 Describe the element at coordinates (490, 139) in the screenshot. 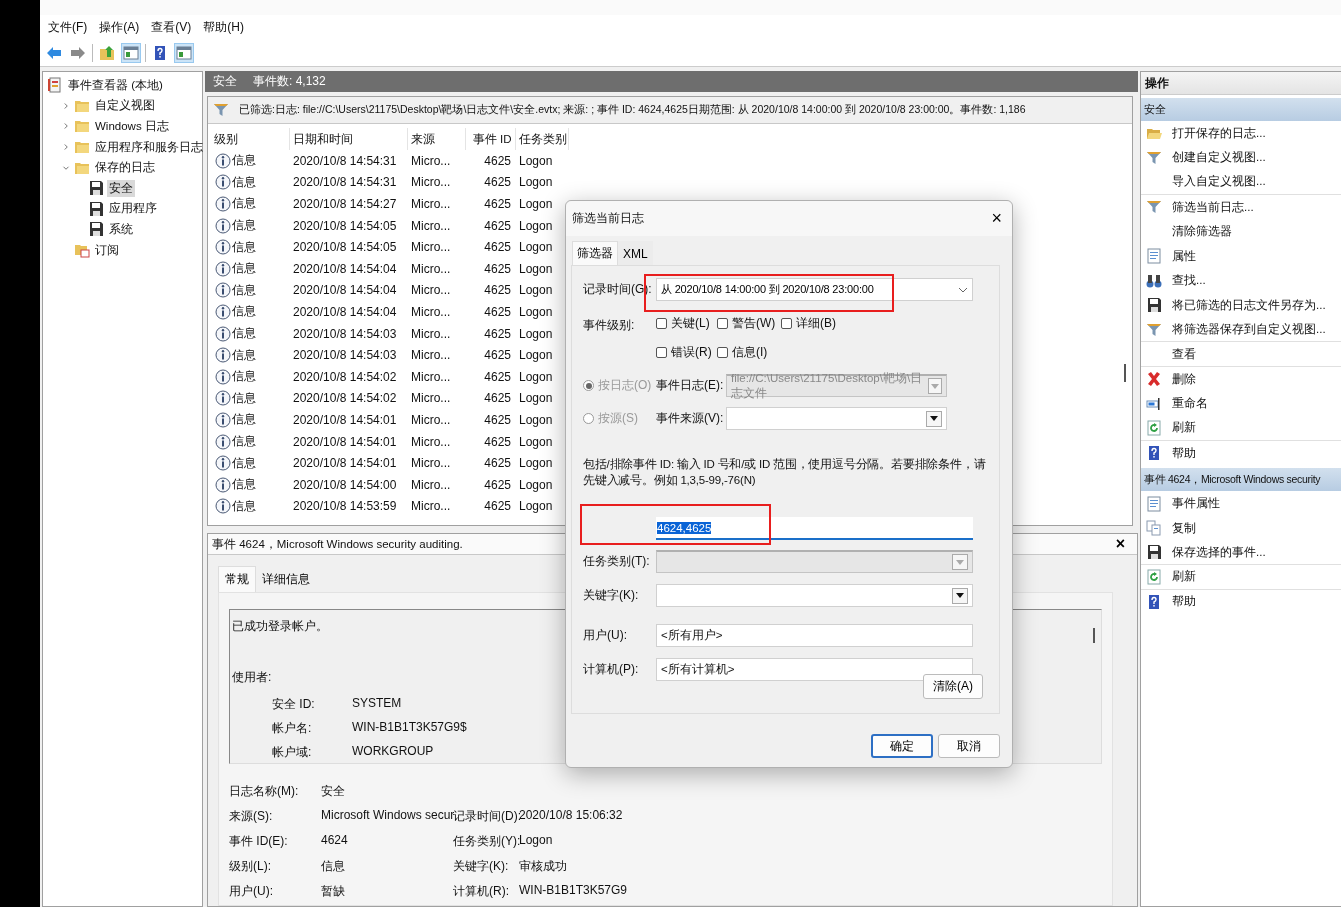

I see `column-header: 事件 ID` at that location.